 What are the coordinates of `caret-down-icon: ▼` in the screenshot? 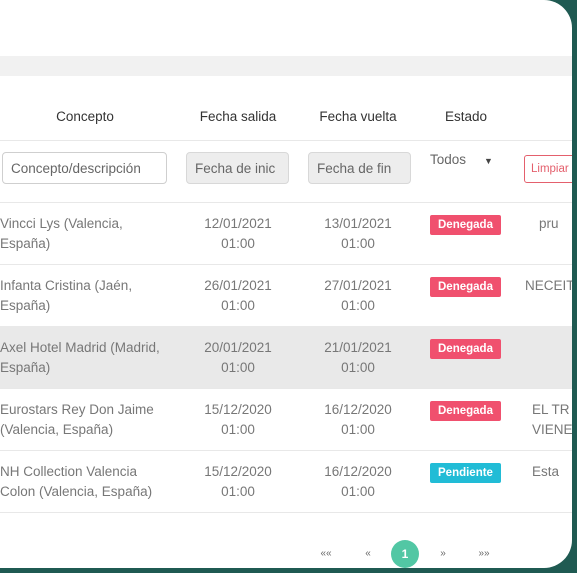 It's located at (488, 161).